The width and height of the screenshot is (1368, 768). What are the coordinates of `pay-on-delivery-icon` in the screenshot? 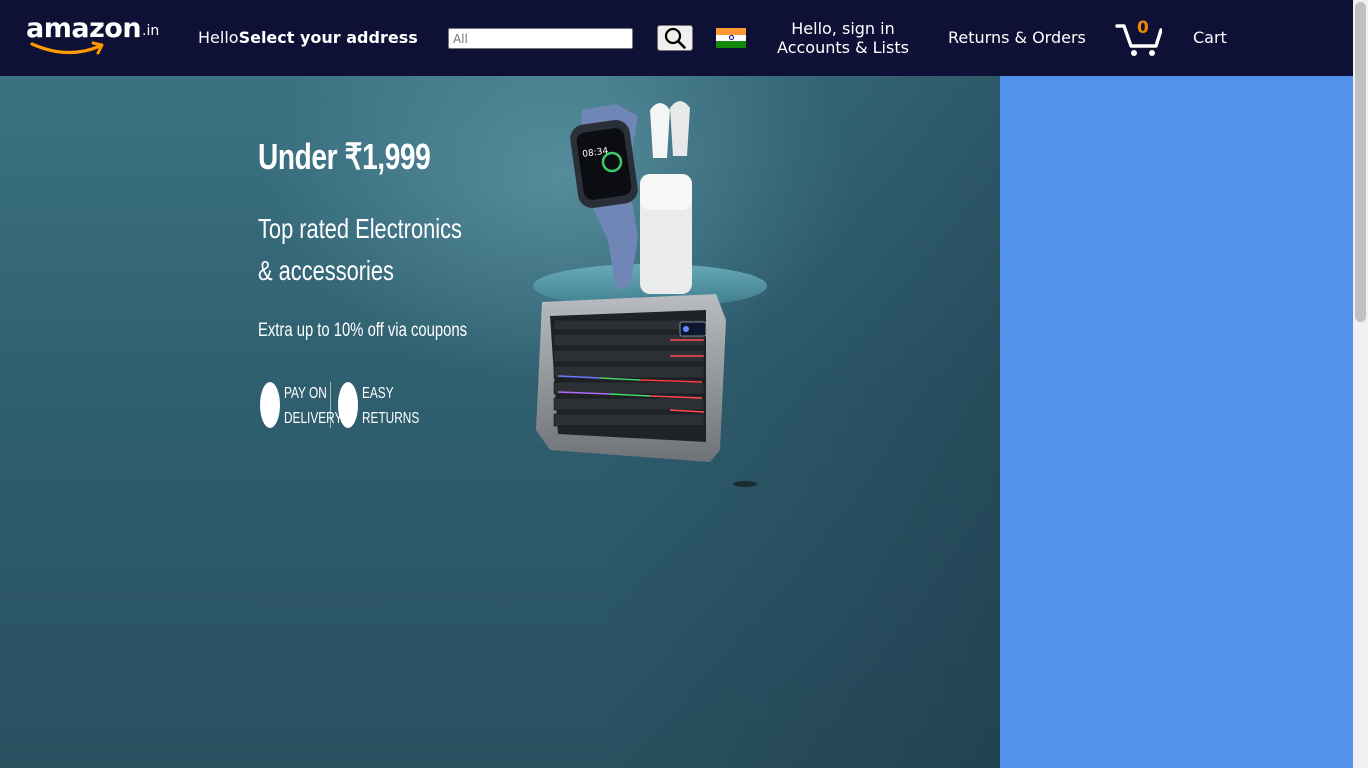 It's located at (270, 405).